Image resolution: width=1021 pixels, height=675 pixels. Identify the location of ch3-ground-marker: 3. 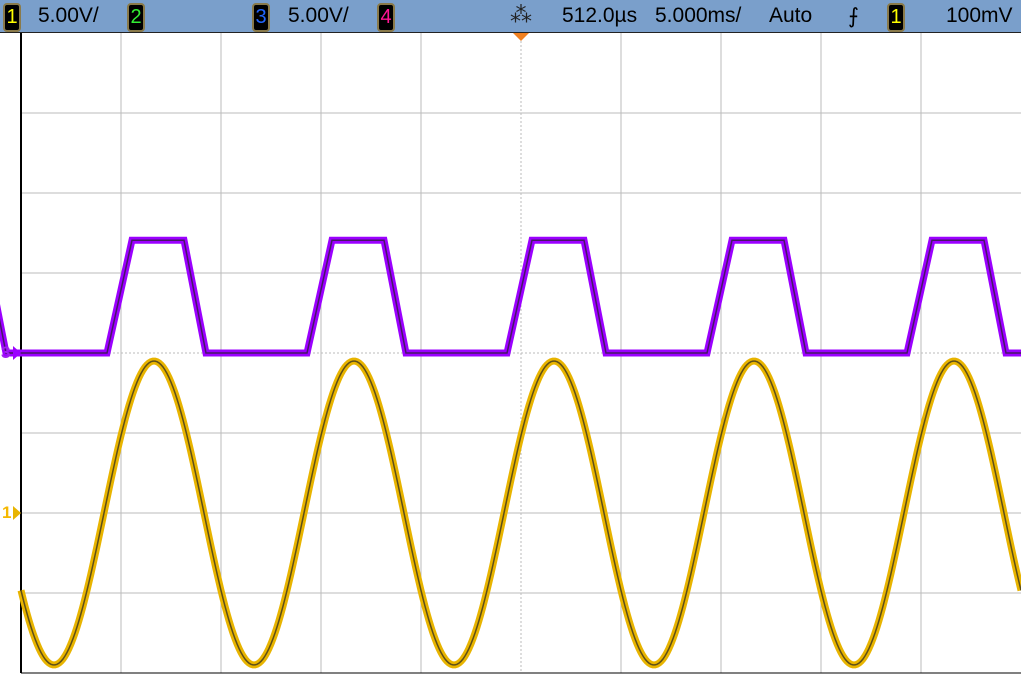
(5, 353).